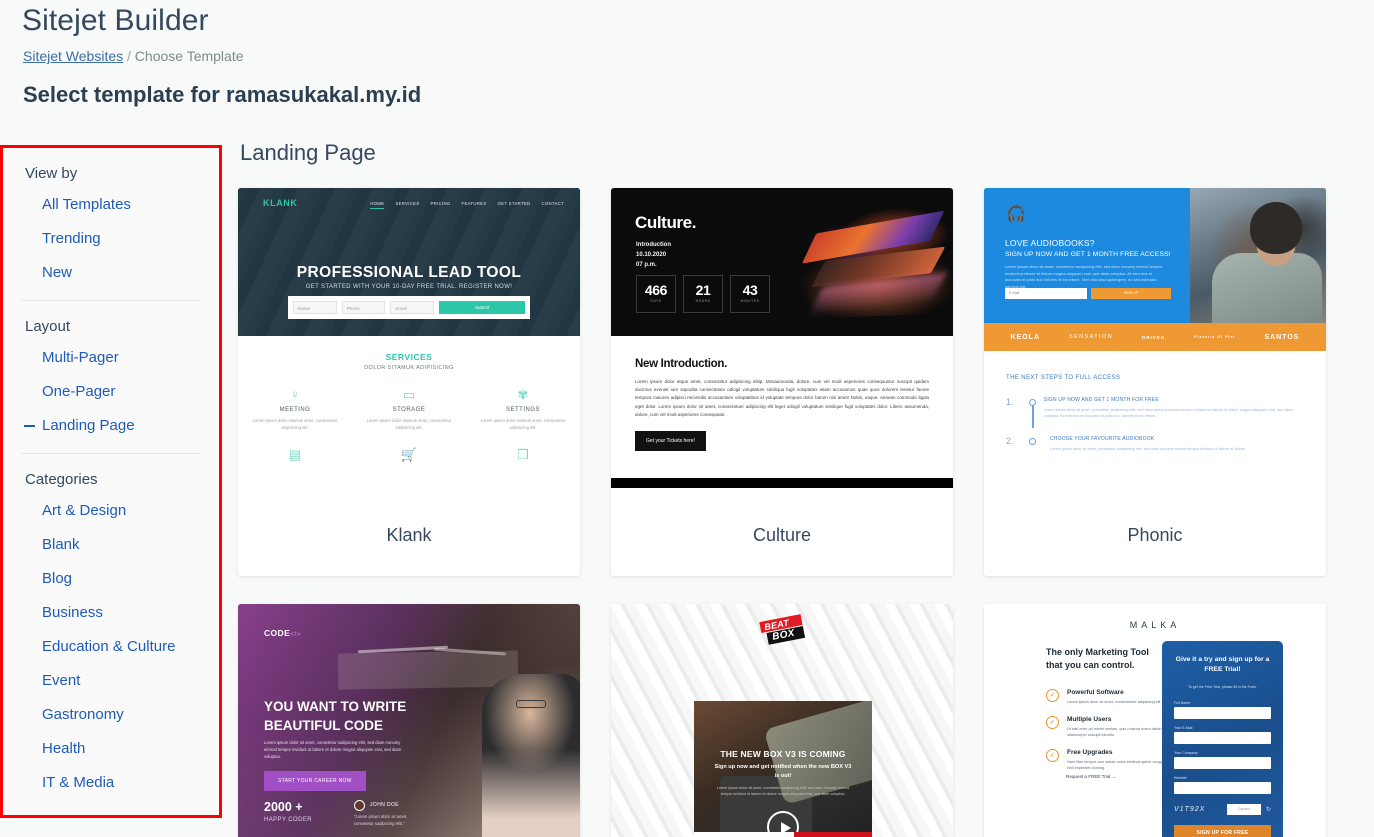 Image resolution: width=1374 pixels, height=837 pixels. What do you see at coordinates (111, 205) in the screenshot?
I see `sidebar-item-all-templates: All Templates` at bounding box center [111, 205].